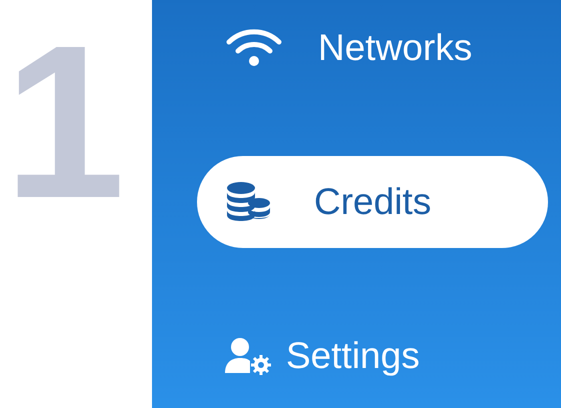 The image size is (561, 408). Describe the element at coordinates (248, 202) in the screenshot. I see `coins-icon` at that location.